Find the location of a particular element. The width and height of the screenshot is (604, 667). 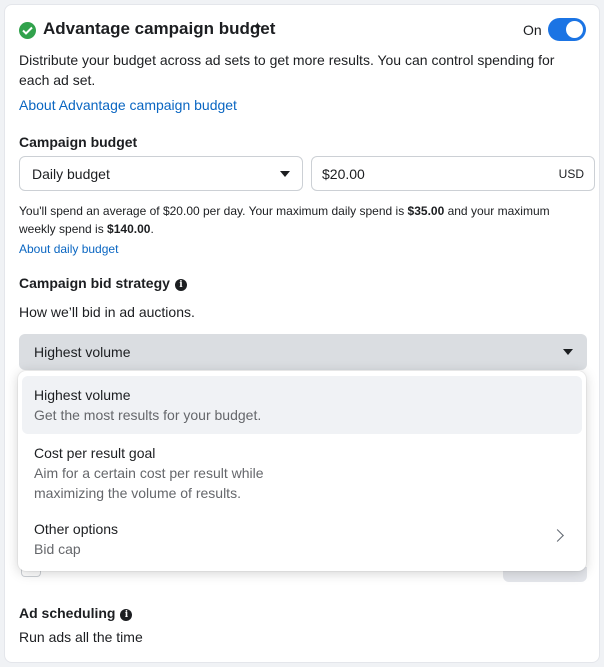

option-description: Bid cap is located at coordinates (57, 549).